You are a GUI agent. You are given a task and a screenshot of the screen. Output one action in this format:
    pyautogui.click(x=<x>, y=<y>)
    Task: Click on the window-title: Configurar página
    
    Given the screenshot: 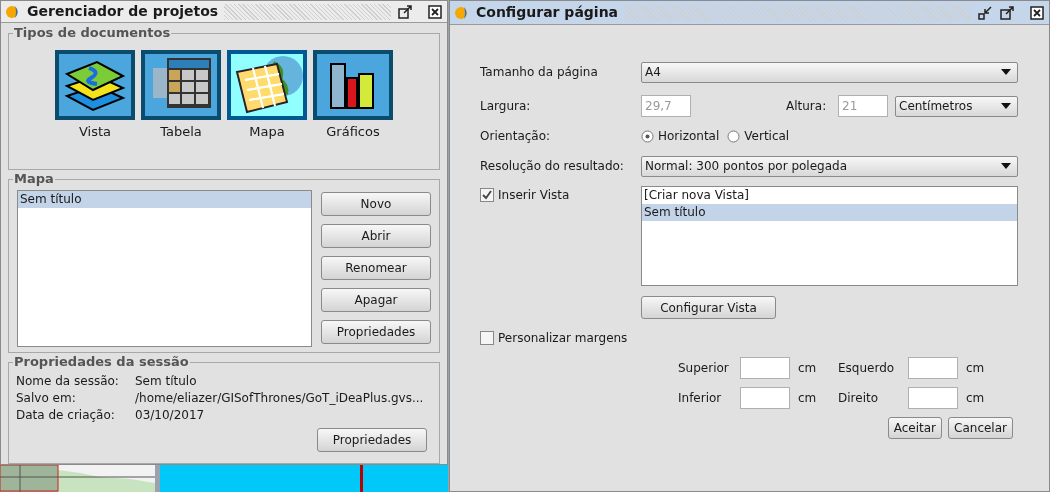 What is the action you would take?
    pyautogui.click(x=547, y=12)
    